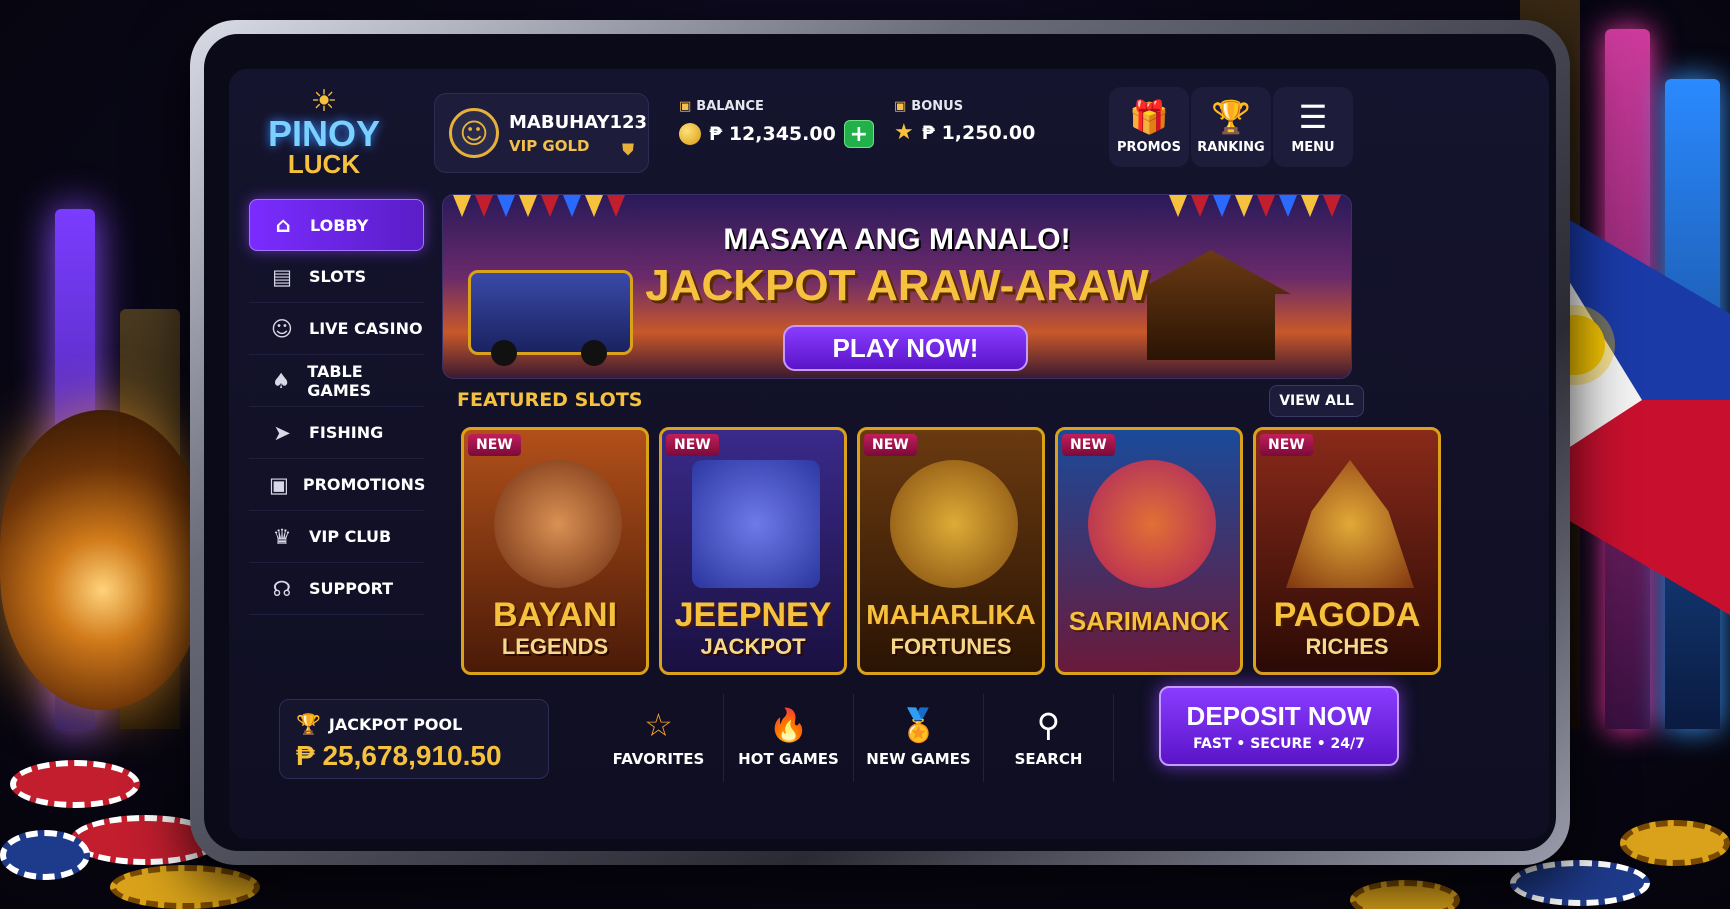  What do you see at coordinates (658, 759) in the screenshot?
I see `nav-label: FAVORITES` at bounding box center [658, 759].